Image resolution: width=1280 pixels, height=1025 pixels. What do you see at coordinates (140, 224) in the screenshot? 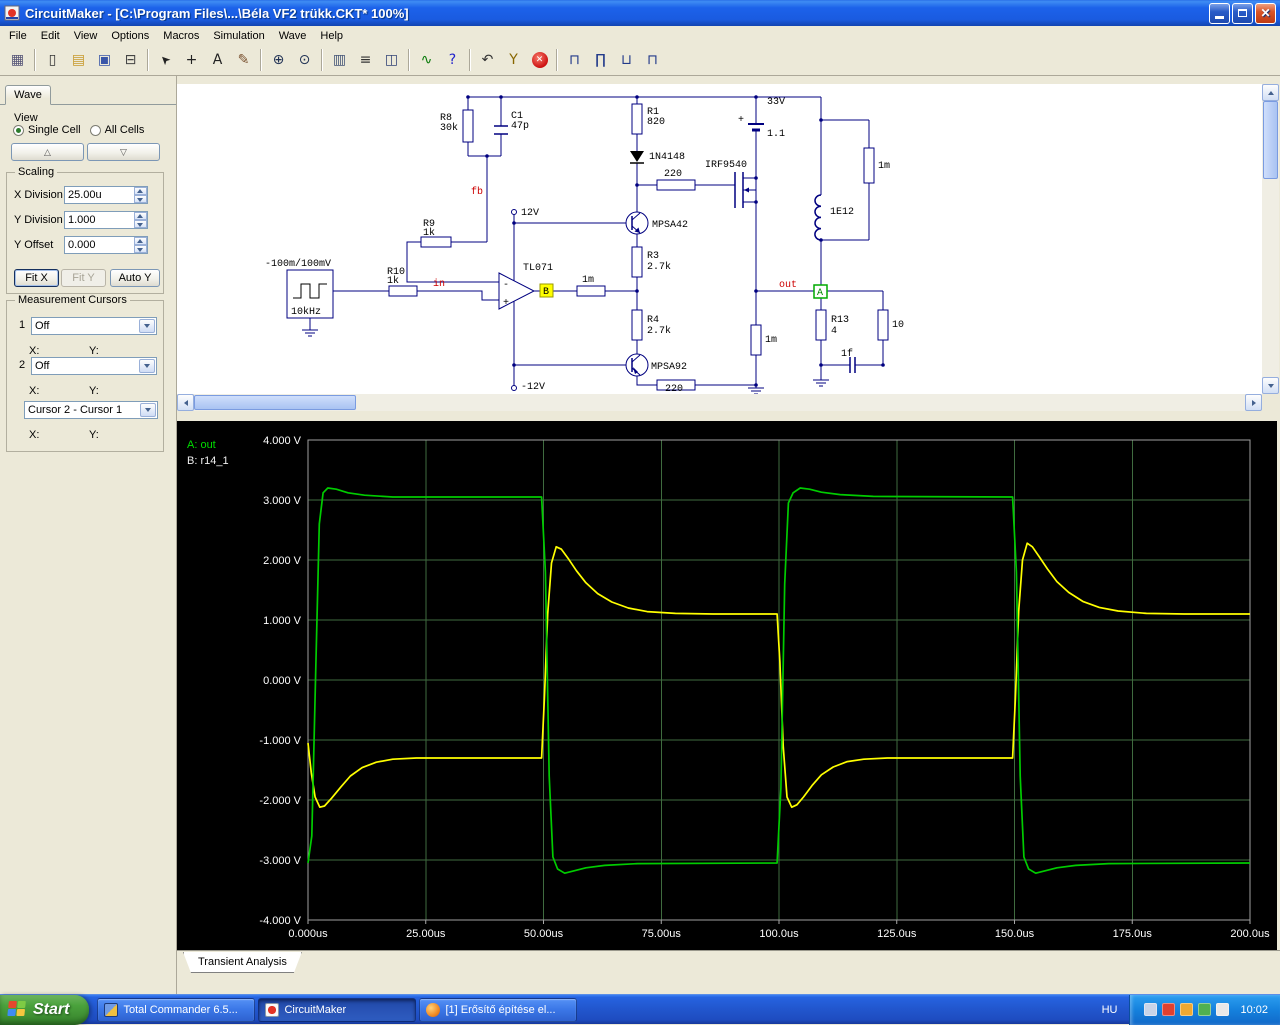
I see `y-division-spin-down` at bounding box center [140, 224].